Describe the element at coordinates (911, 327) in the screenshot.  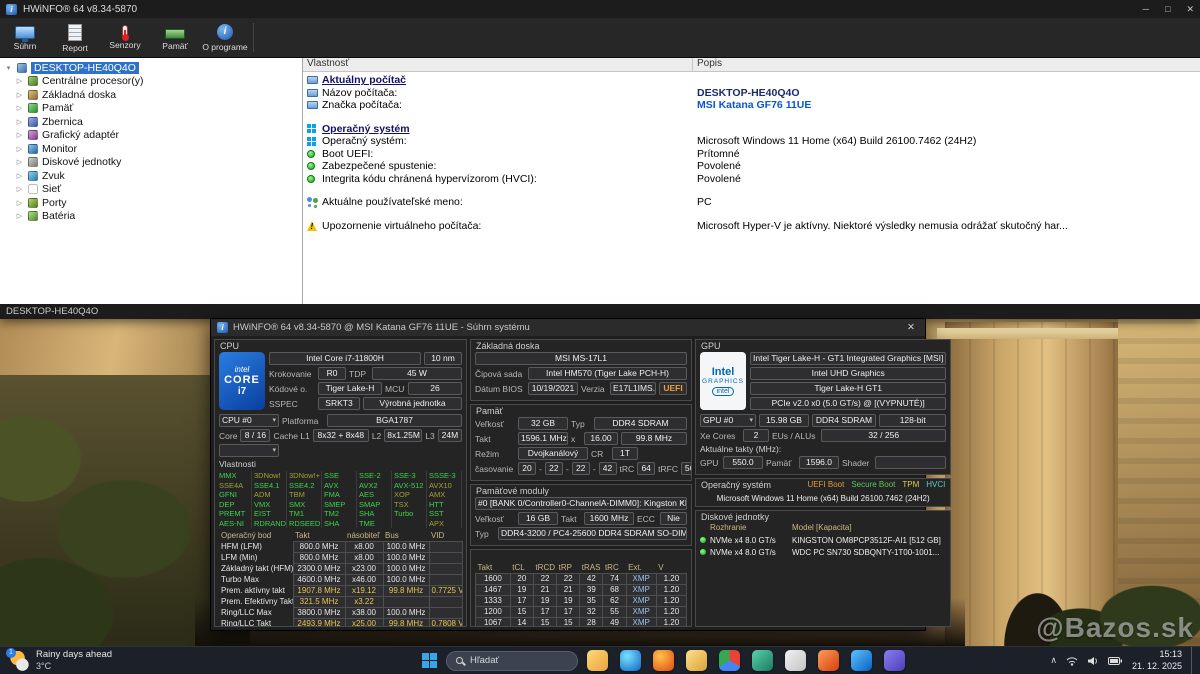
I see `summary-close-button: ✕` at that location.